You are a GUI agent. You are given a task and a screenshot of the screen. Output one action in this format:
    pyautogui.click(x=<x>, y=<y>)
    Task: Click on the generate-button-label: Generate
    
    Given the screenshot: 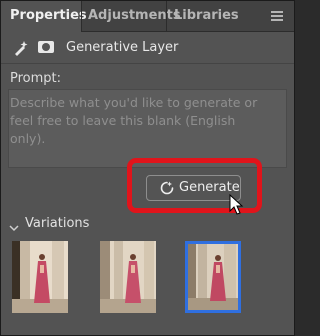 What is the action you would take?
    pyautogui.click(x=209, y=187)
    